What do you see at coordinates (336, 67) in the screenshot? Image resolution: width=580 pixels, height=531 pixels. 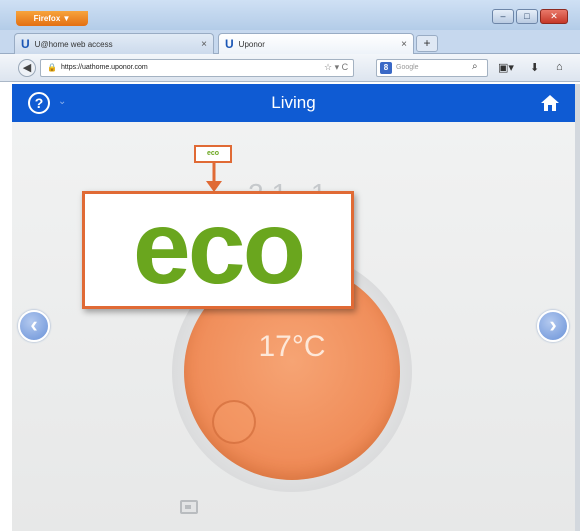 I see `bookmark-reload-icons: ☆ ▾ C` at bounding box center [336, 67].